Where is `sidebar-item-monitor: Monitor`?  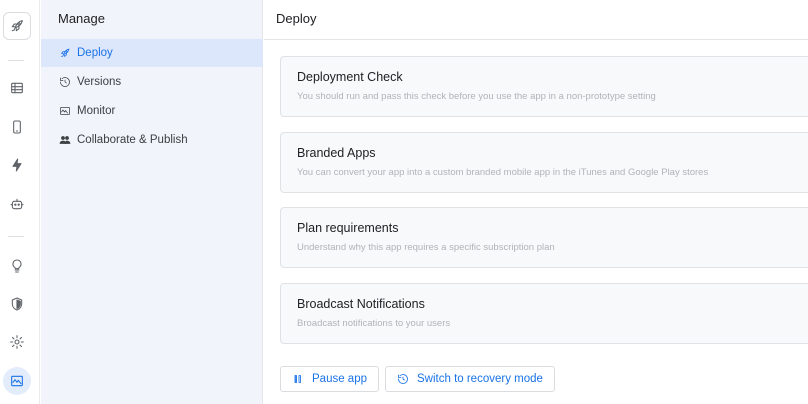
sidebar-item-monitor: Monitor is located at coordinates (152, 111).